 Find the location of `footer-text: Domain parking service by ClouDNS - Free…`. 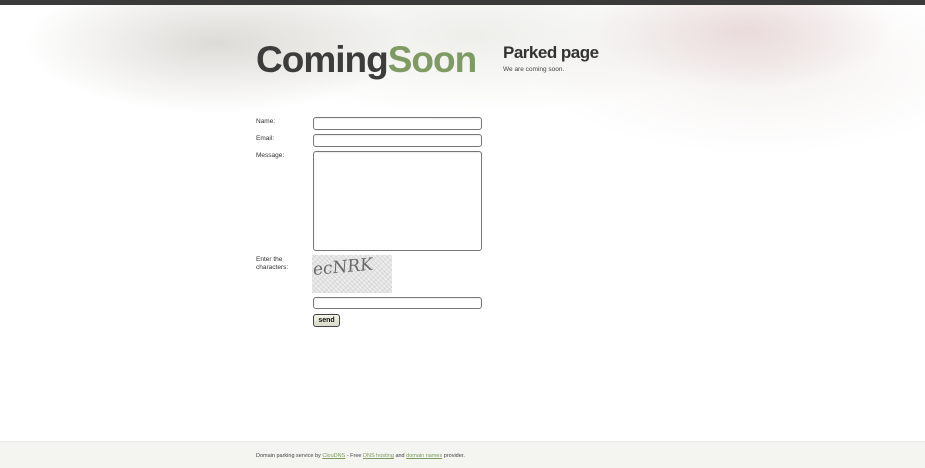

footer-text: Domain parking service by ClouDNS - Free… is located at coordinates (360, 456).